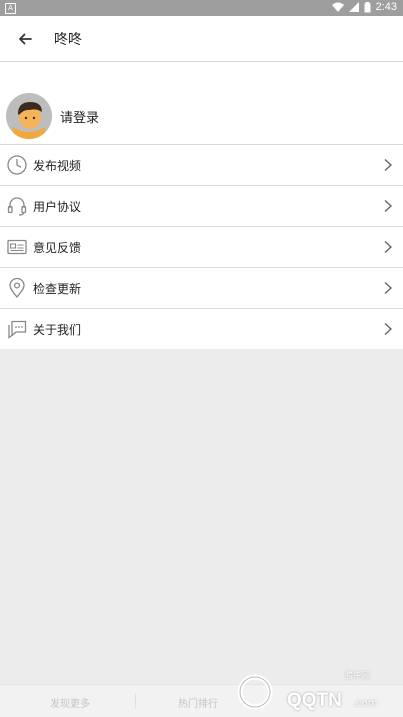  I want to click on menu-item-label: 关于我们, so click(57, 330).